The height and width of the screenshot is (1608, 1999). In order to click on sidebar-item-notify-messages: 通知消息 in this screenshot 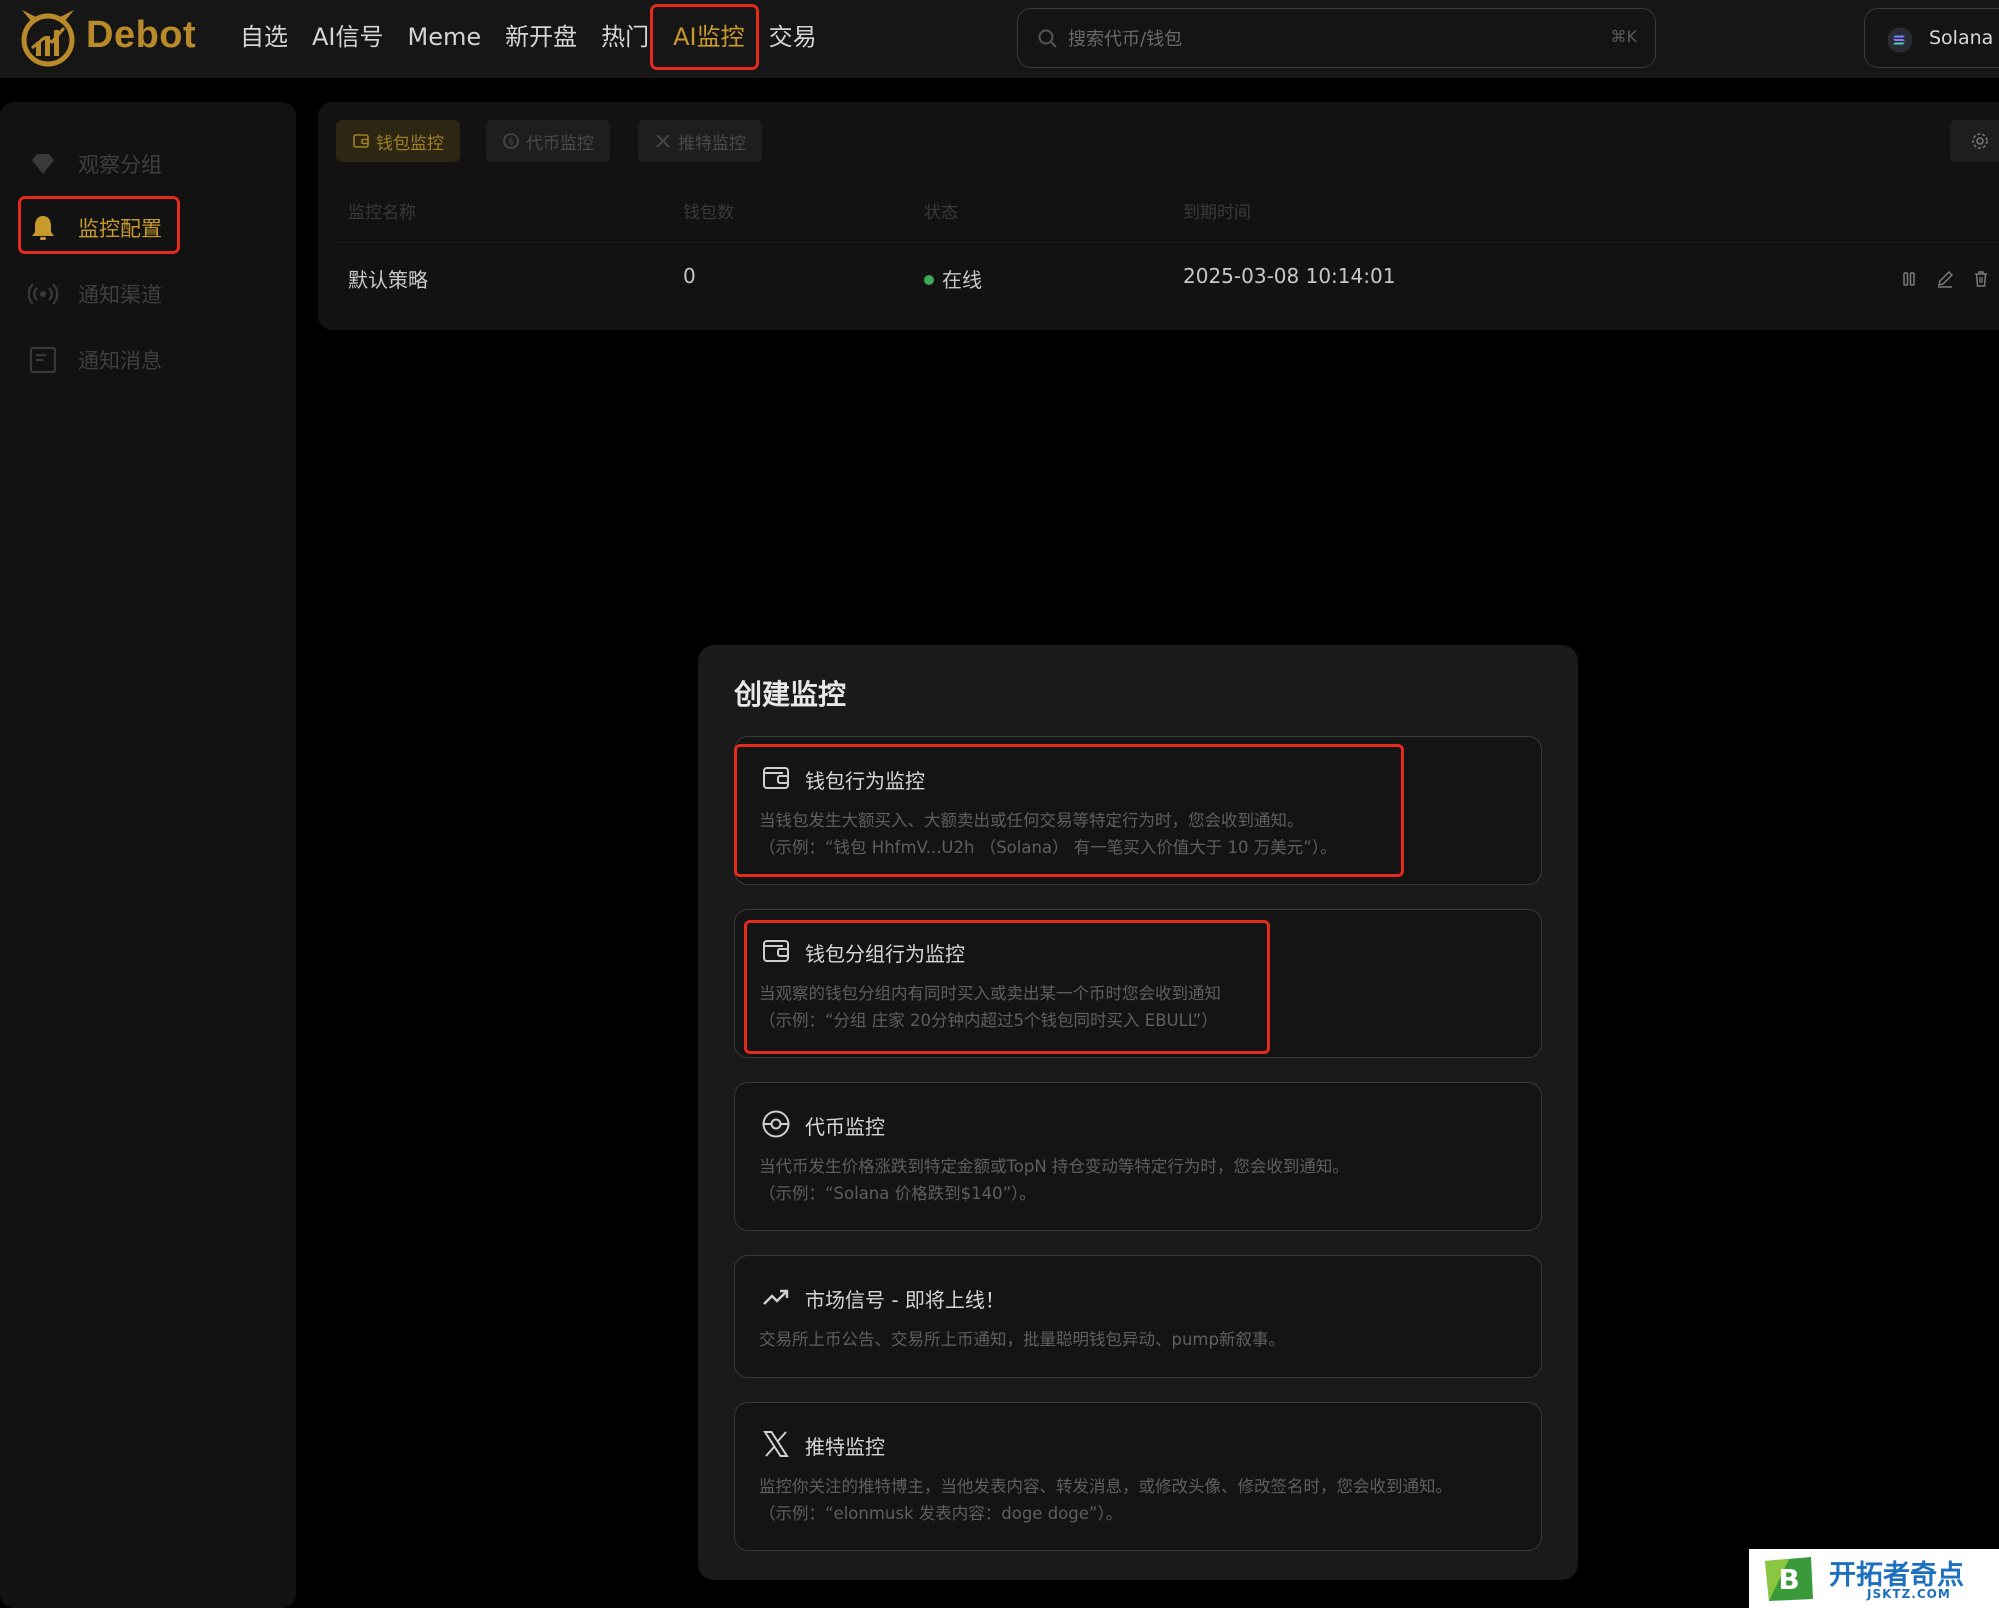, I will do `click(95, 360)`.